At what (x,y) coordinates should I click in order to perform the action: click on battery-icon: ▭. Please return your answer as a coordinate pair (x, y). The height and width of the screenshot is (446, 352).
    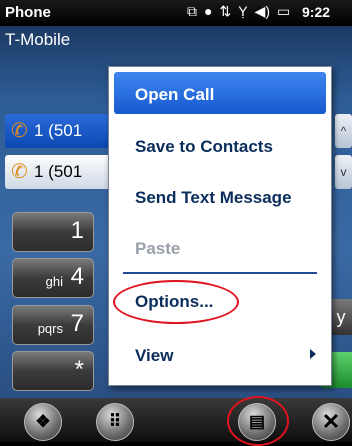
    Looking at the image, I should click on (283, 11).